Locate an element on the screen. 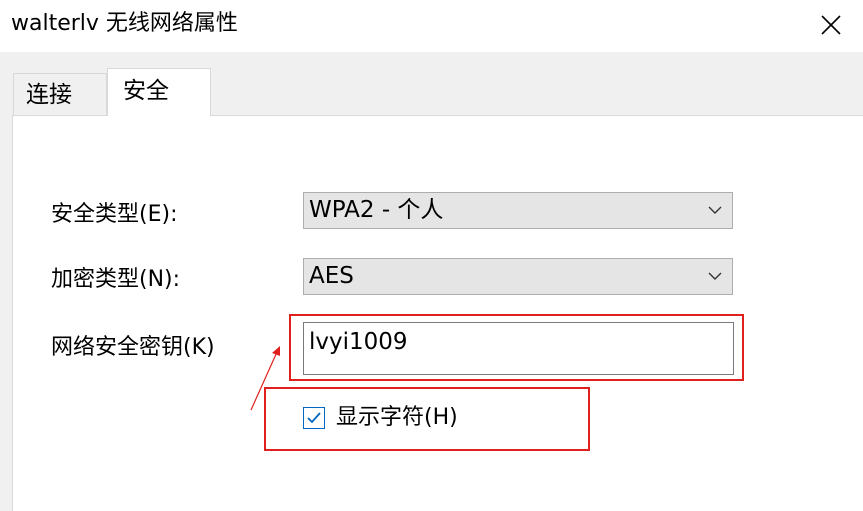 This screenshot has height=511, width=863. security-type-select: WPA2 - 个人 is located at coordinates (518, 210).